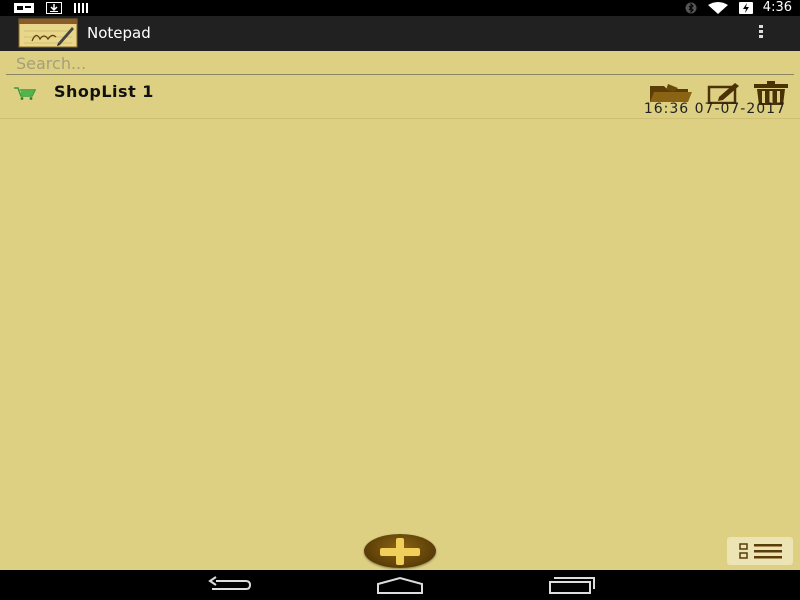  Describe the element at coordinates (717, 8) in the screenshot. I see `wifi-icon` at that location.